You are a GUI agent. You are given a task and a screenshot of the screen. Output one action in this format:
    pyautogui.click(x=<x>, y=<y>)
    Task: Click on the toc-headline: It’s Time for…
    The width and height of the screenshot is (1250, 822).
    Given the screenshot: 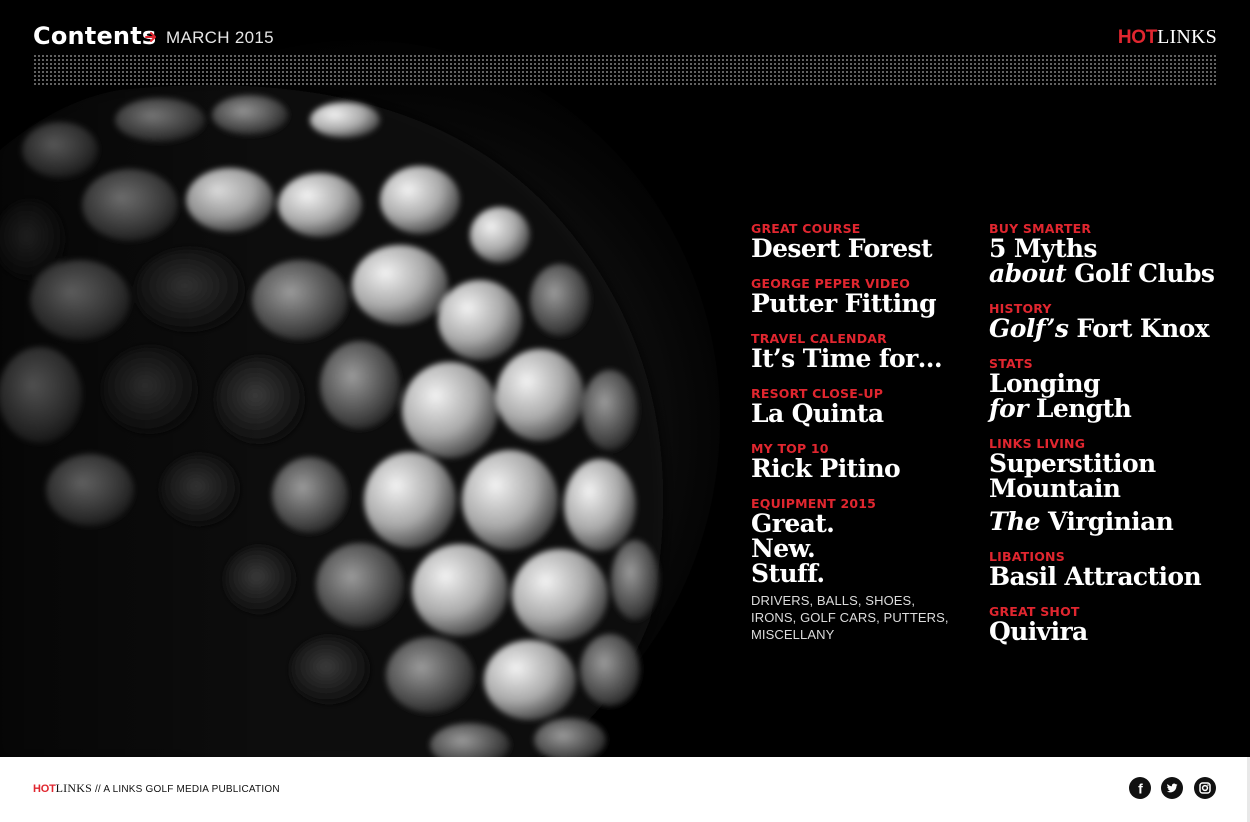 What is the action you would take?
    pyautogui.click(x=847, y=358)
    